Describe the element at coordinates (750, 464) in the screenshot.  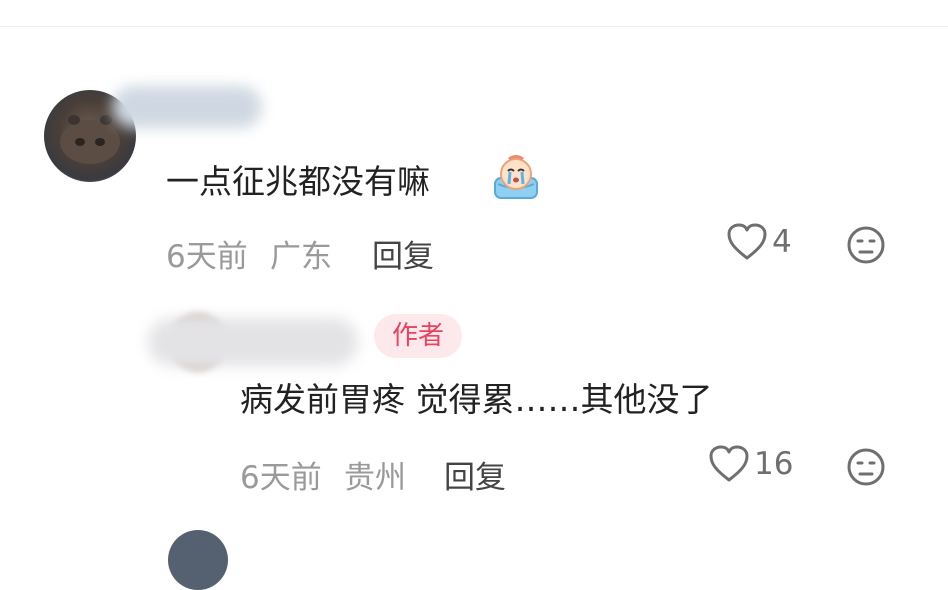
I see `reply-like-button: 16` at that location.